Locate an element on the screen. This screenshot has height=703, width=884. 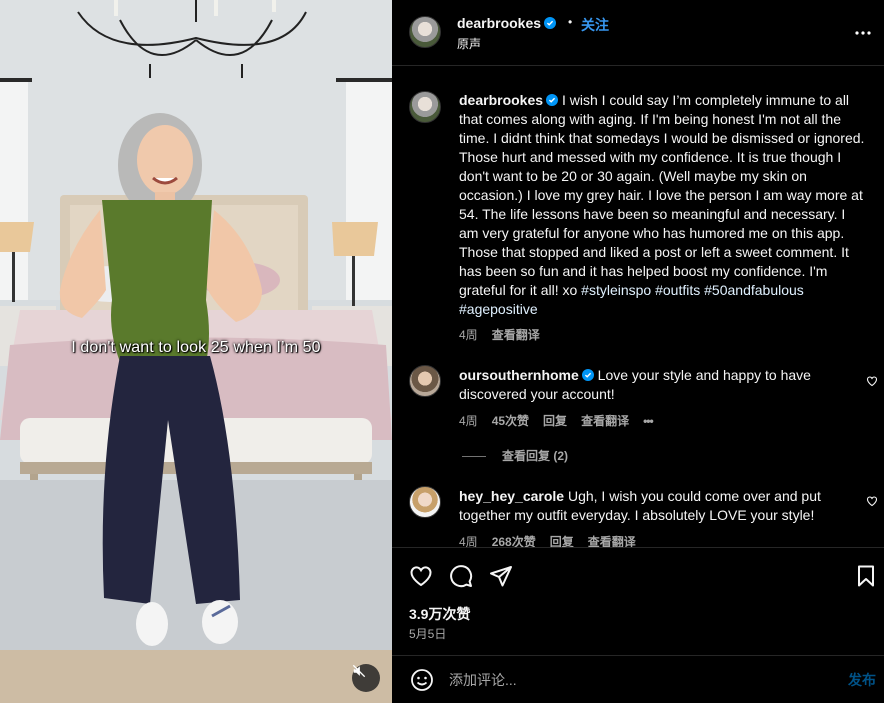
author-username: dearbrookes is located at coordinates (507, 23).